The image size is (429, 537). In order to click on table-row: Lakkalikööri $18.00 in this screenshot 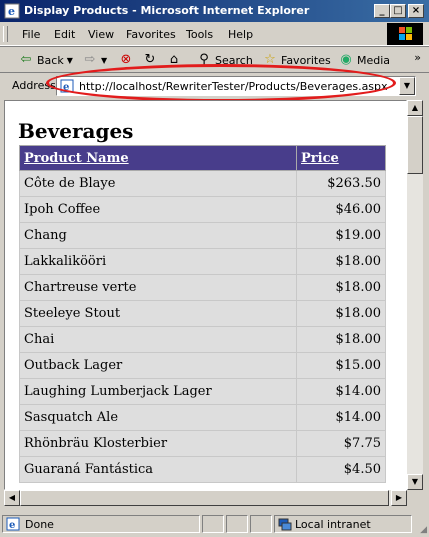, I will do `click(202, 261)`.